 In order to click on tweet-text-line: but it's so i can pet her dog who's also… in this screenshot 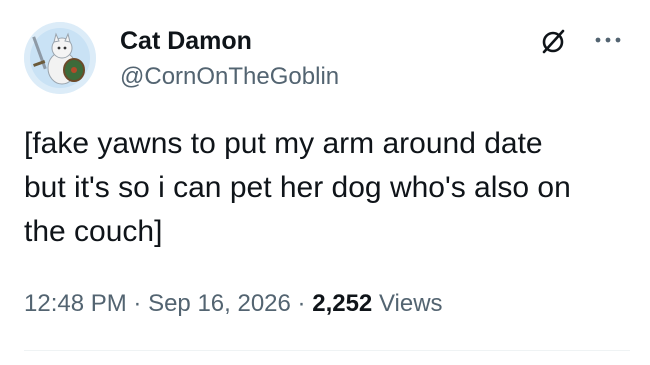, I will do `click(297, 187)`.